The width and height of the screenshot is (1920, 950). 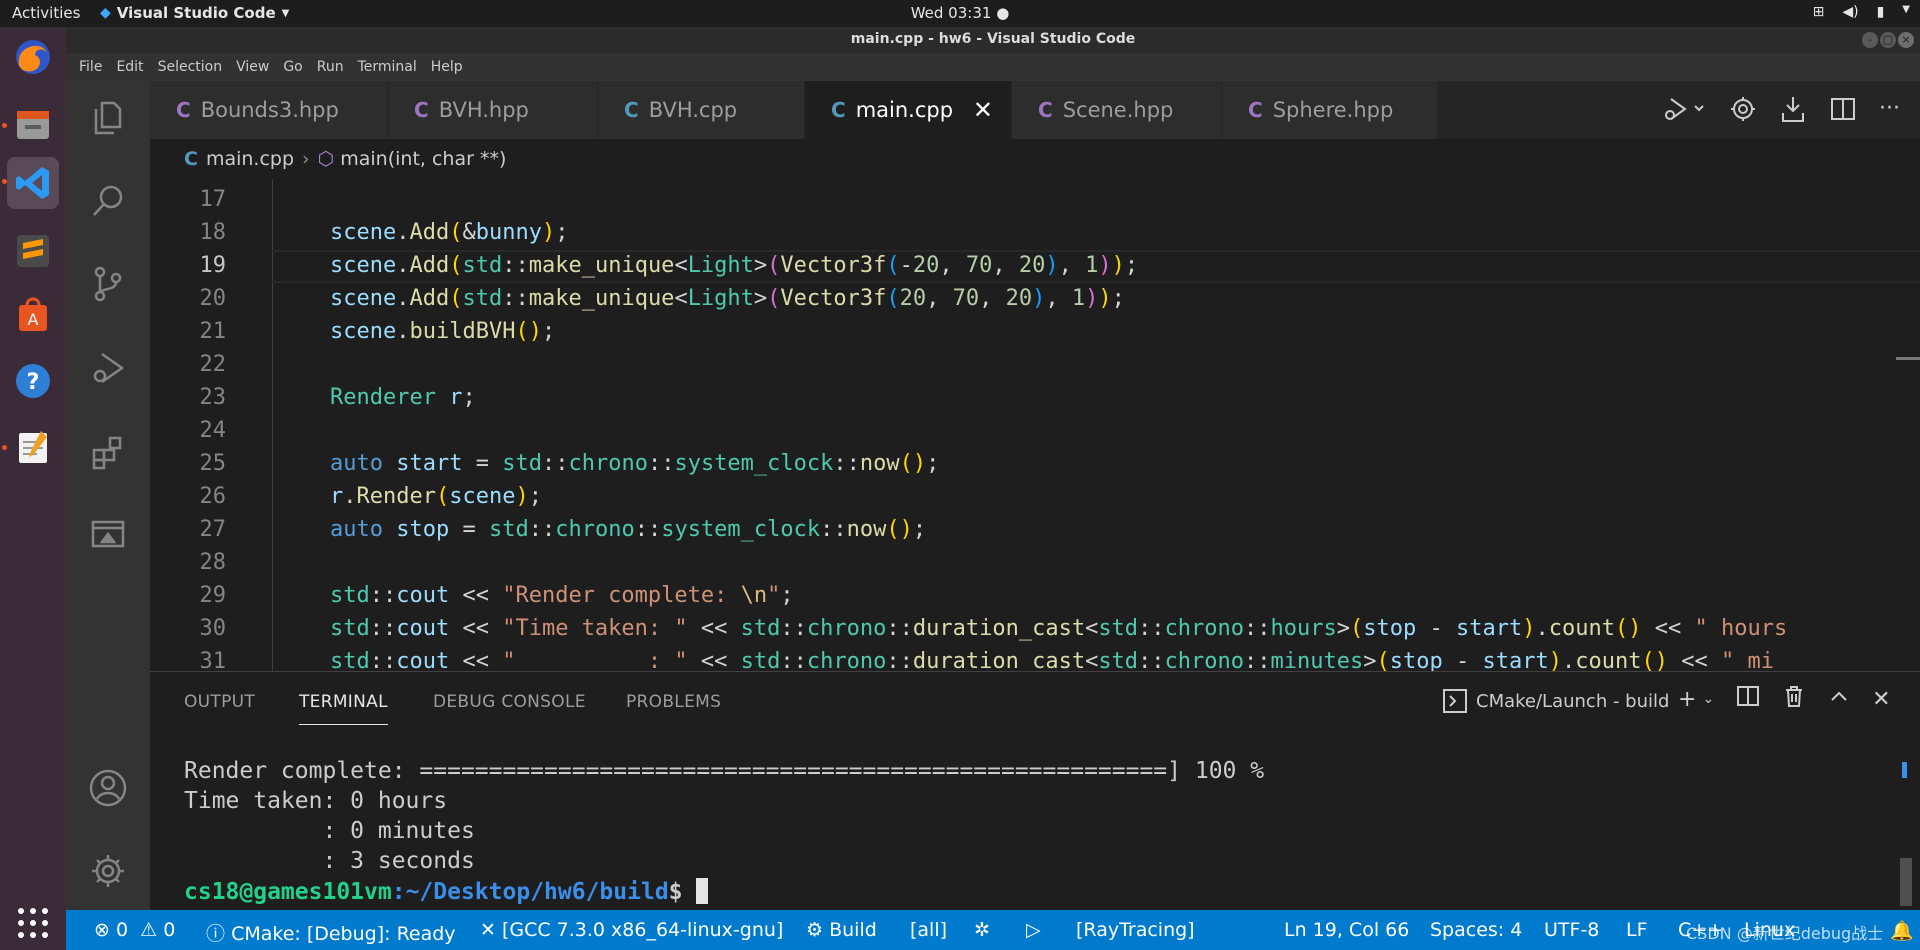 I want to click on search-icon, so click(x=108, y=201).